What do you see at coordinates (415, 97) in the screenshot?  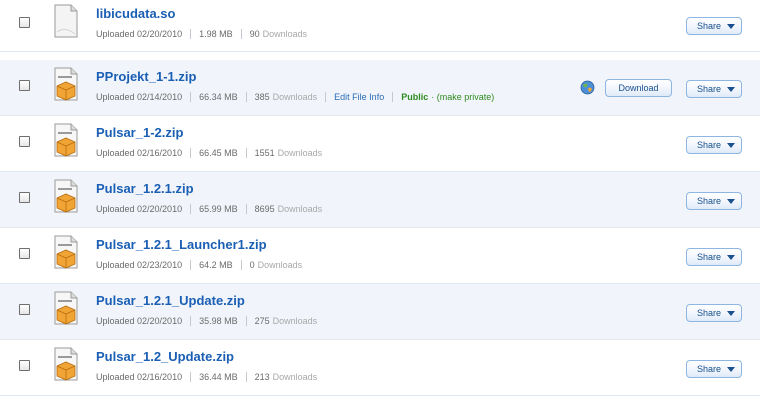 I see `public-status: Public` at bounding box center [415, 97].